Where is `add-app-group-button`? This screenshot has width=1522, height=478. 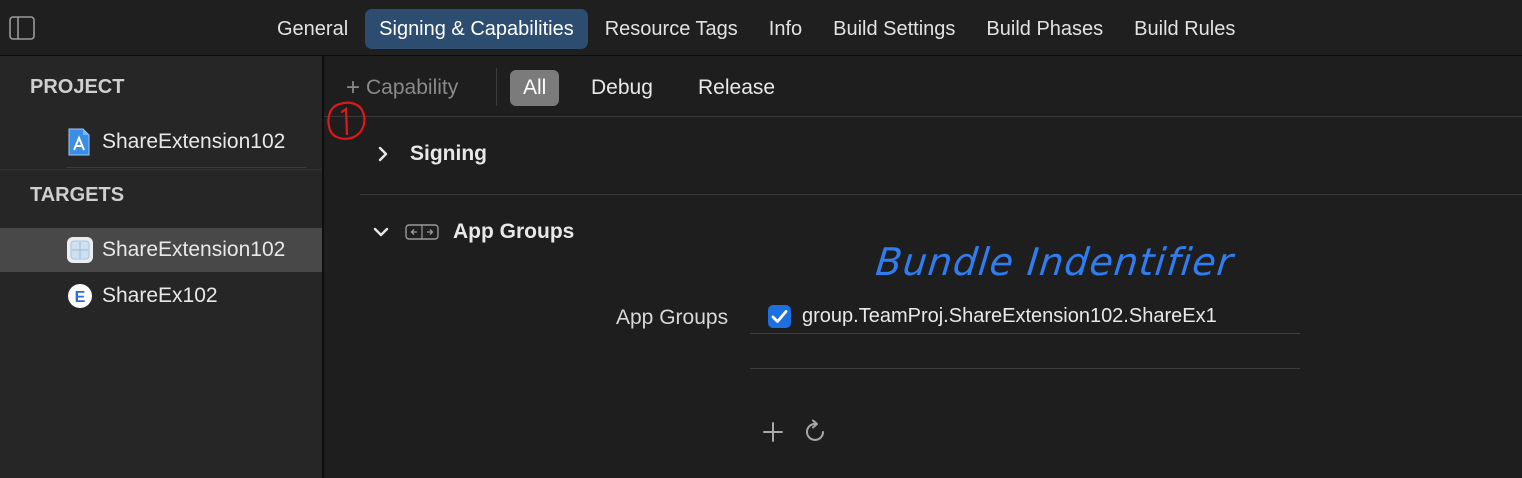 add-app-group-button is located at coordinates (773, 432).